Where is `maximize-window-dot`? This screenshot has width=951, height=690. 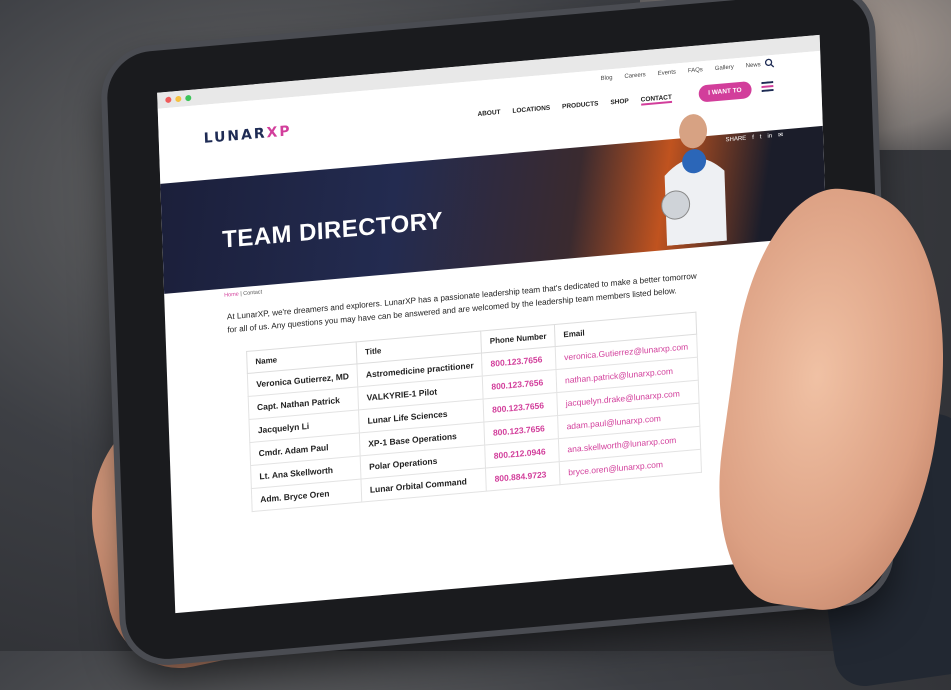 maximize-window-dot is located at coordinates (188, 98).